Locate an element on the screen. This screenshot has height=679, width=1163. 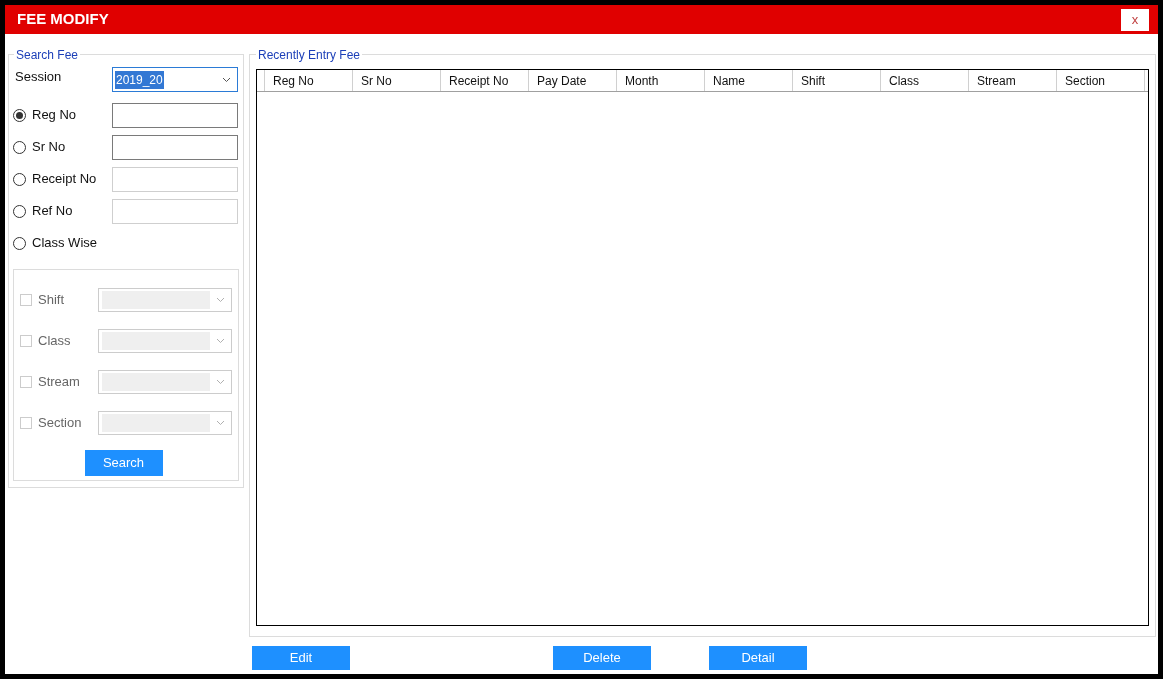
column-header: Shift is located at coordinates (837, 80).